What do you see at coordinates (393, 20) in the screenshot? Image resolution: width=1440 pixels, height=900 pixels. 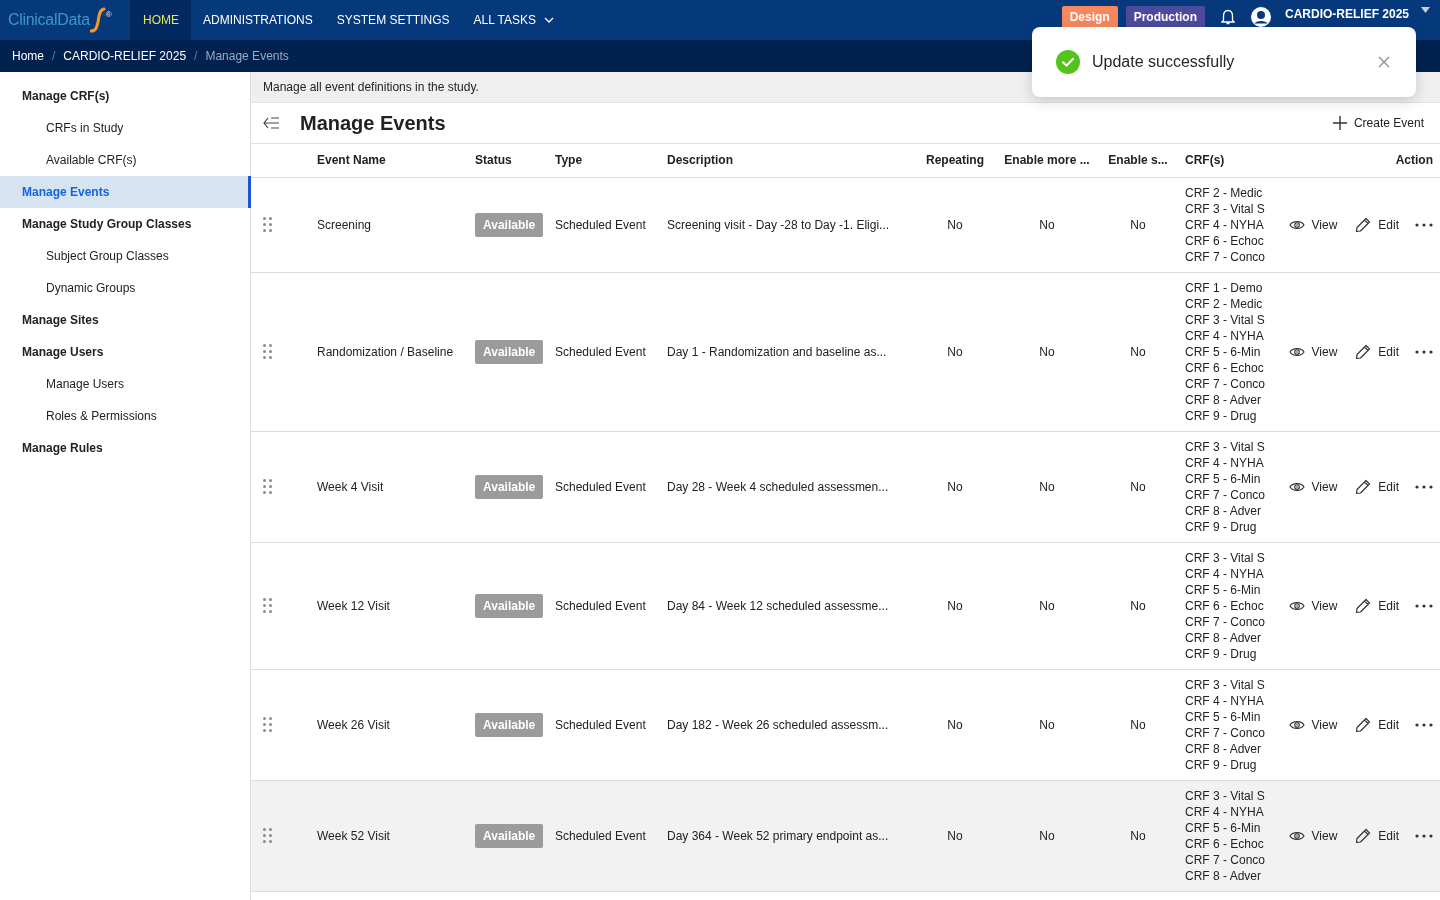 I see `nav-item: SYSTEM SETTINGS` at bounding box center [393, 20].